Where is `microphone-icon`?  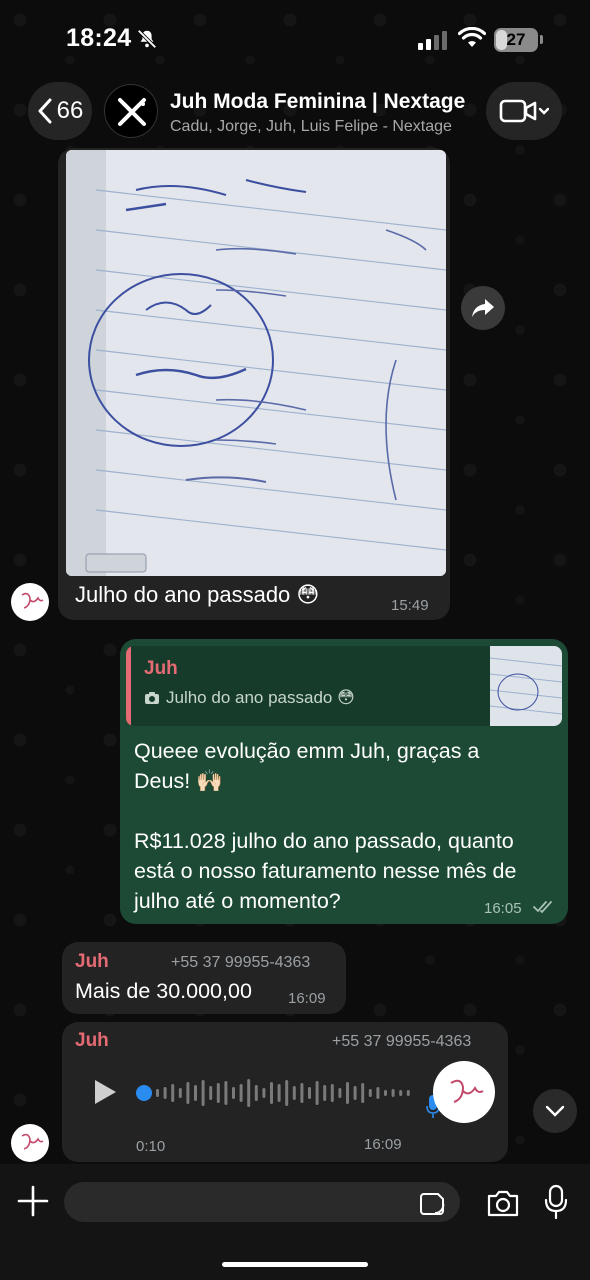 microphone-icon is located at coordinates (556, 1202).